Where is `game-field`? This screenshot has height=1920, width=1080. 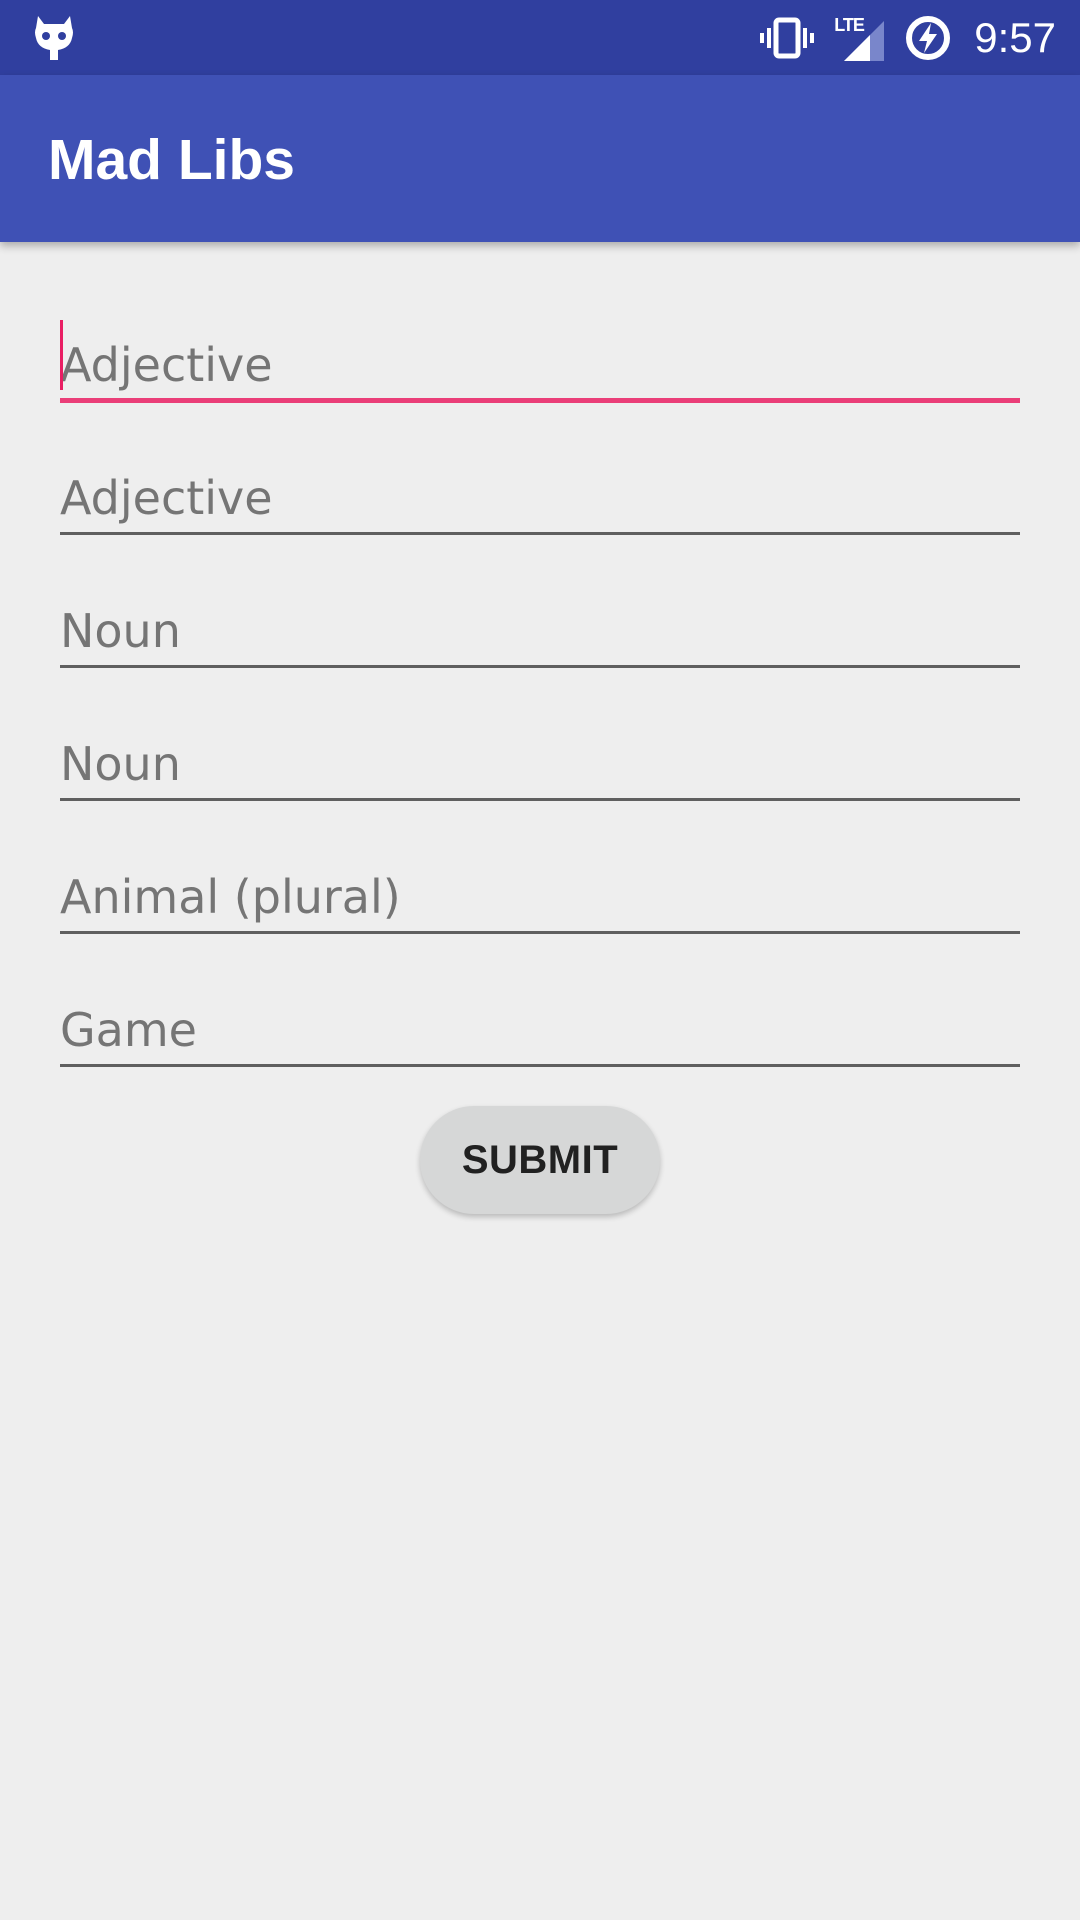 game-field is located at coordinates (540, 1031).